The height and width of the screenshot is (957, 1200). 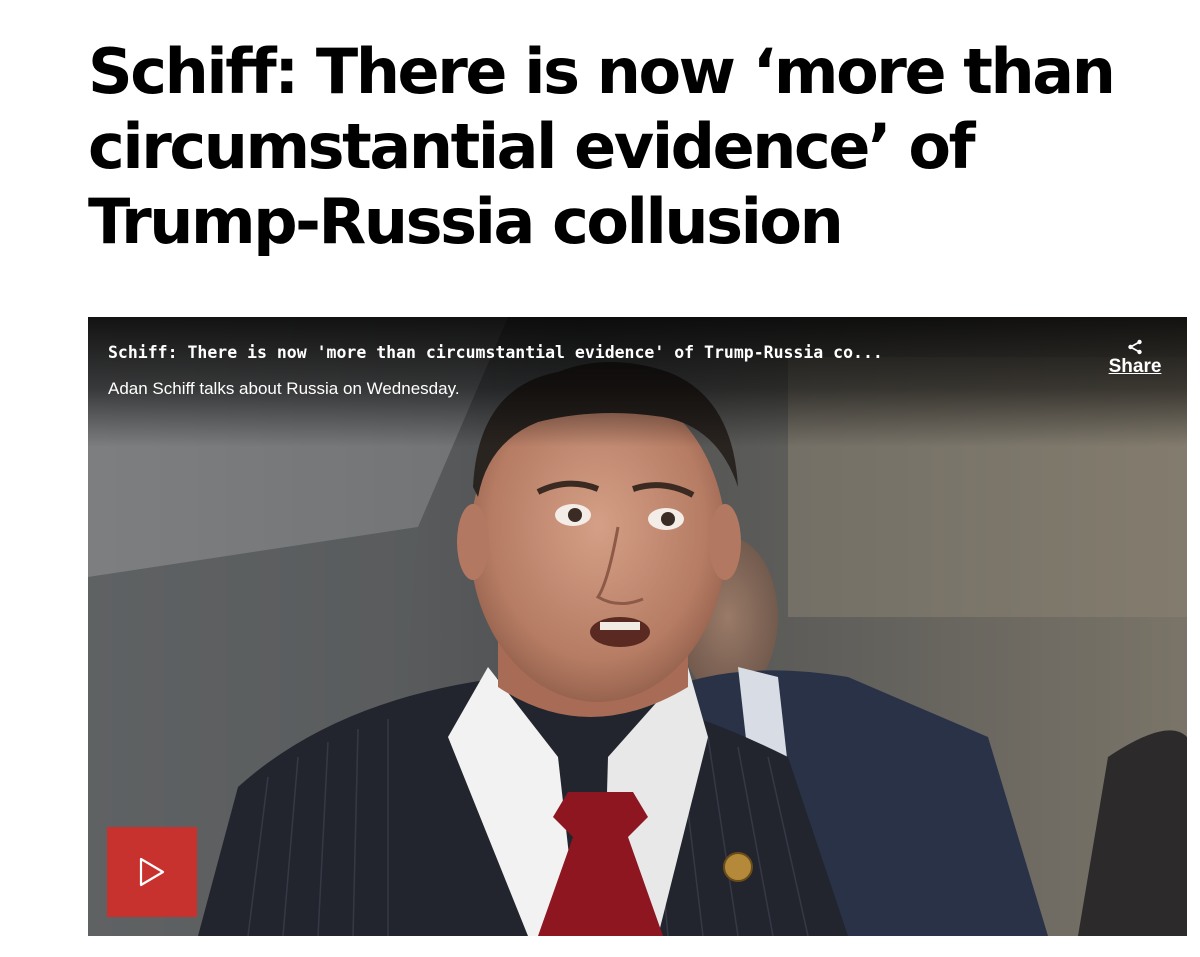 I want to click on share-icon, so click(x=1135, y=347).